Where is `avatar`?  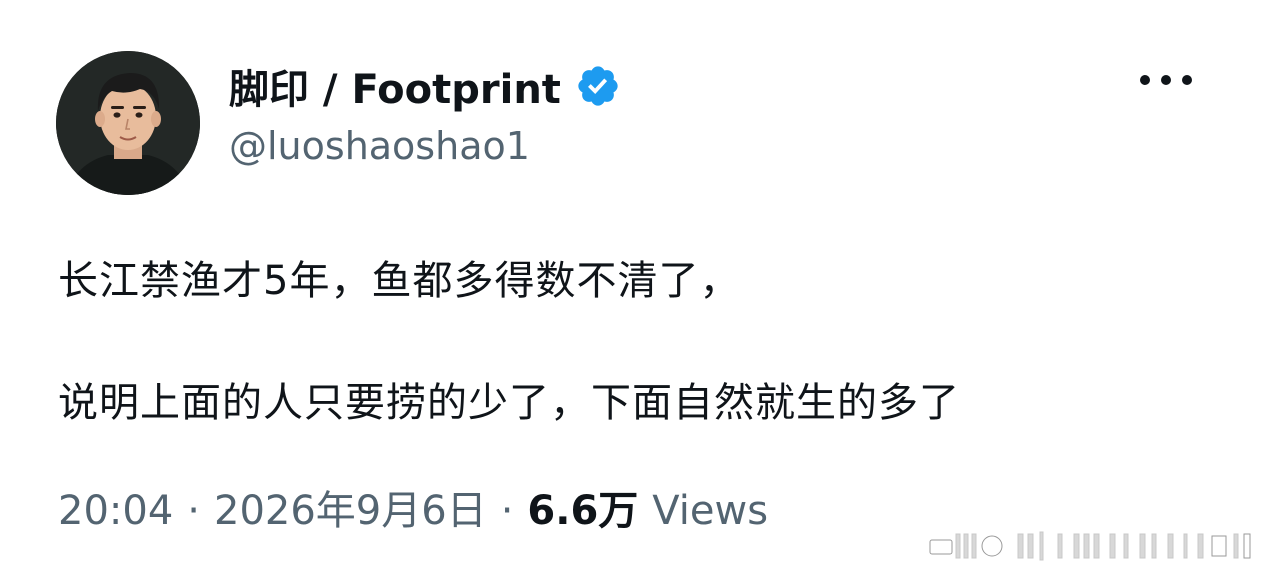
avatar is located at coordinates (128, 123).